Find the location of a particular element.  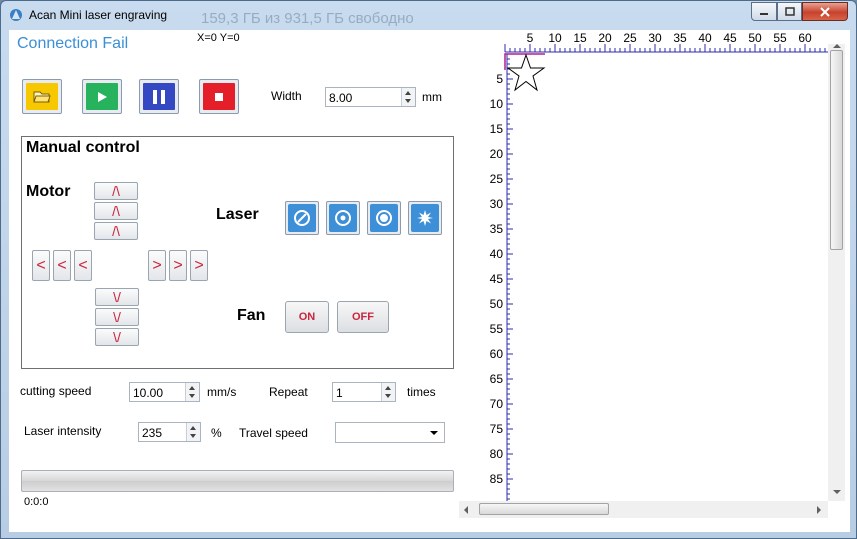

laser-intensity-unit: % is located at coordinates (216, 433).